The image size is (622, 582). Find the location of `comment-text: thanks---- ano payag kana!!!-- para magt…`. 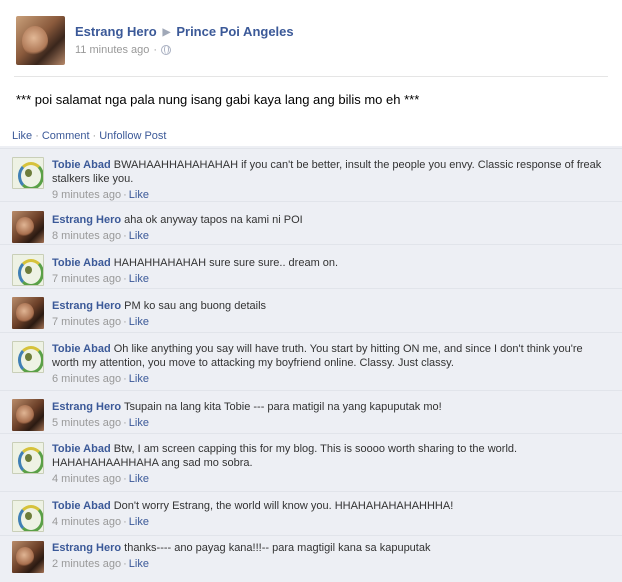

comment-text: thanks---- ano payag kana!!!-- para magt… is located at coordinates (277, 548).